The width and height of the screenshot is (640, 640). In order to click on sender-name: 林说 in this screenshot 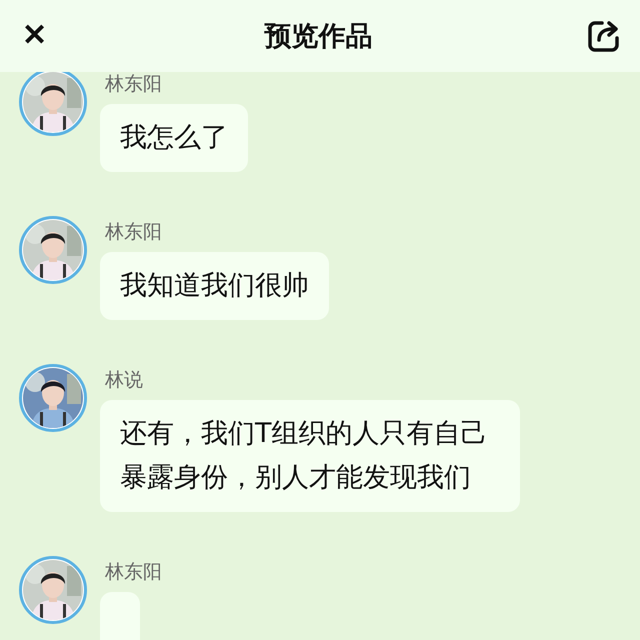, I will do `click(124, 380)`.